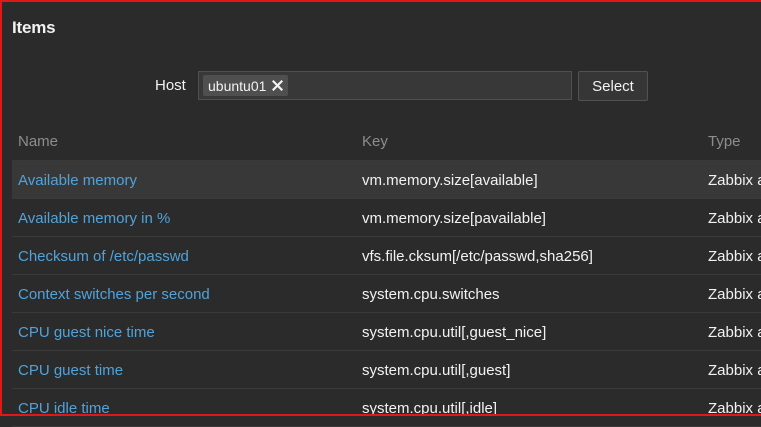  What do you see at coordinates (170, 85) in the screenshot?
I see `host-label: Host` at bounding box center [170, 85].